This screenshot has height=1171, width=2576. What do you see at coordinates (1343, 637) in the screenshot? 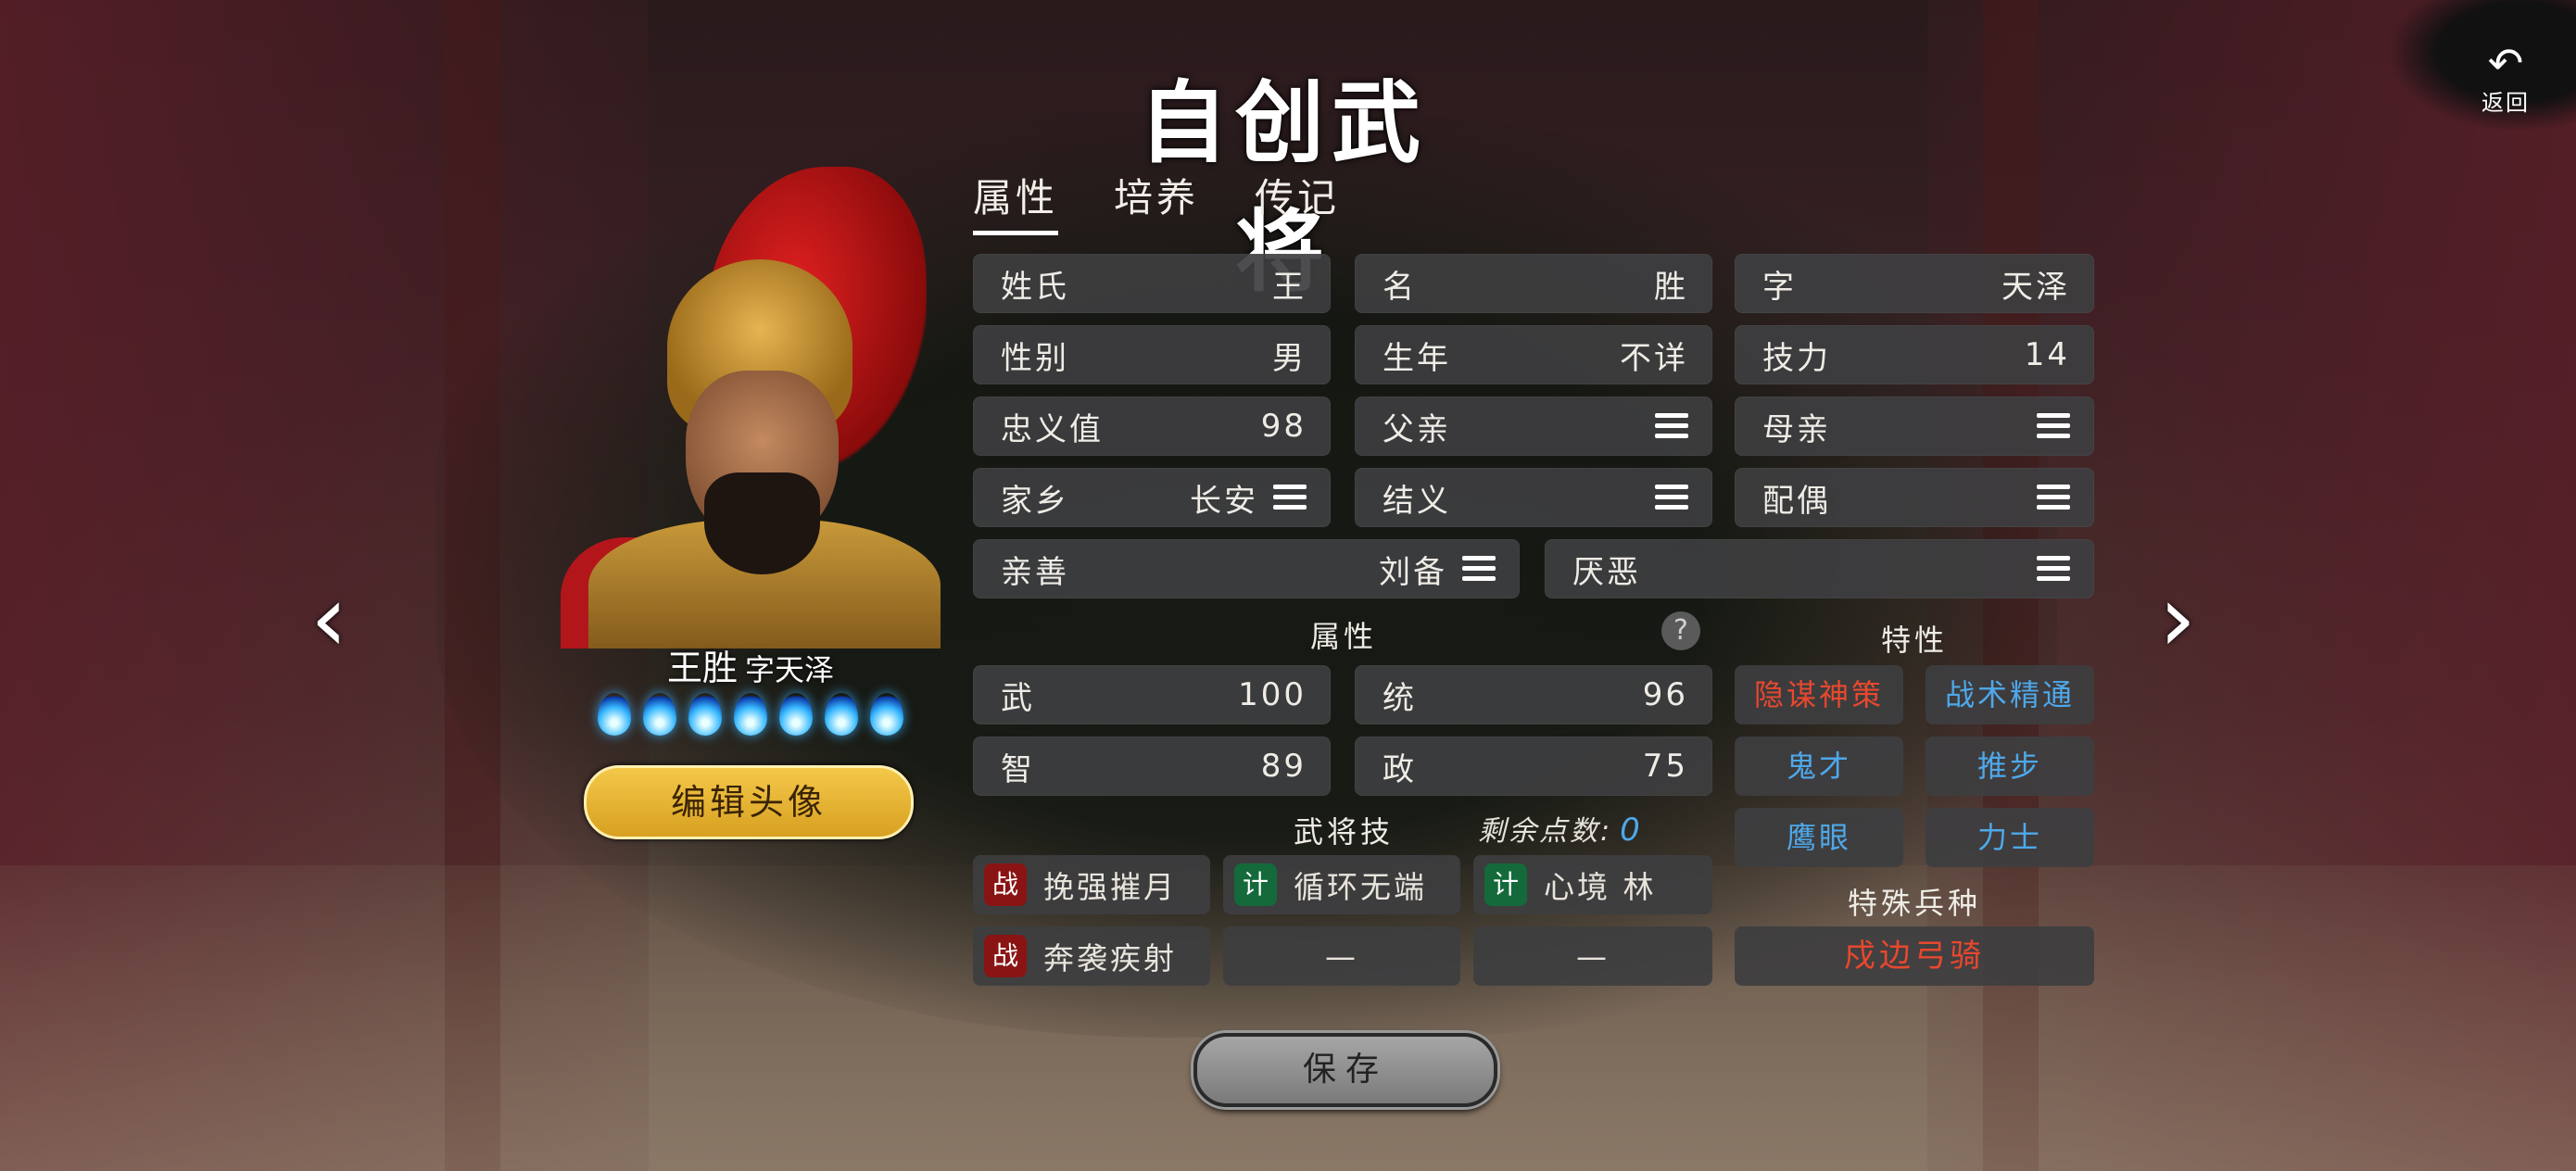
I see `attributes-heading: 属性` at bounding box center [1343, 637].